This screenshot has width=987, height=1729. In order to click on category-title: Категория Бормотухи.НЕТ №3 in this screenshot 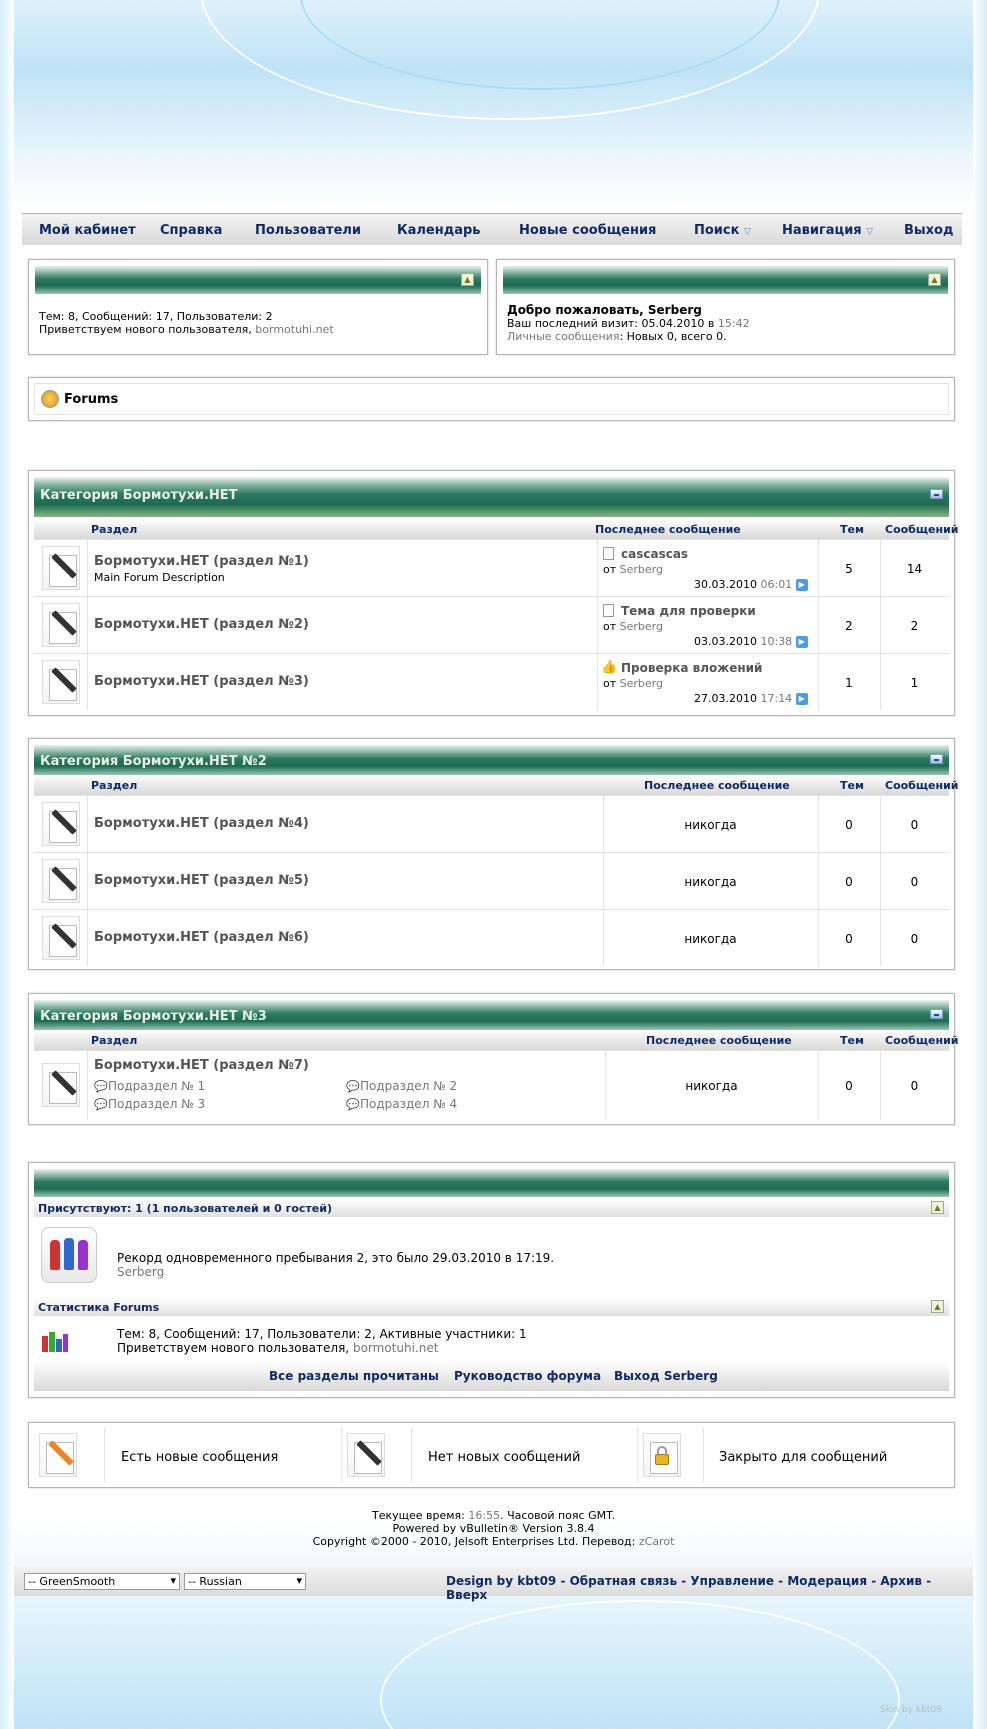, I will do `click(153, 1016)`.